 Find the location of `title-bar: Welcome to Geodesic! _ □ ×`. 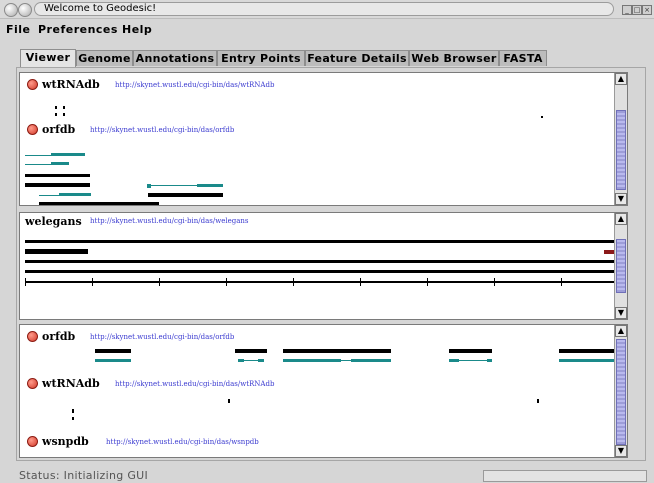

title-bar: Welcome to Geodesic! _ □ × is located at coordinates (327, 9).